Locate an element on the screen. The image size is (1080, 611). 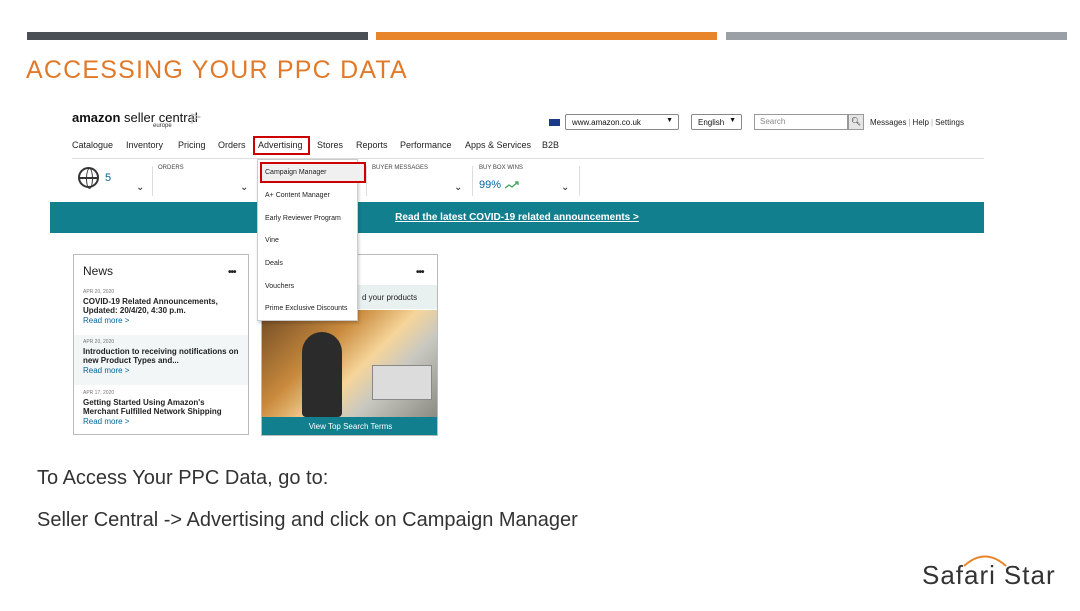
buybox-label: BUY BOX WINS is located at coordinates (501, 168).